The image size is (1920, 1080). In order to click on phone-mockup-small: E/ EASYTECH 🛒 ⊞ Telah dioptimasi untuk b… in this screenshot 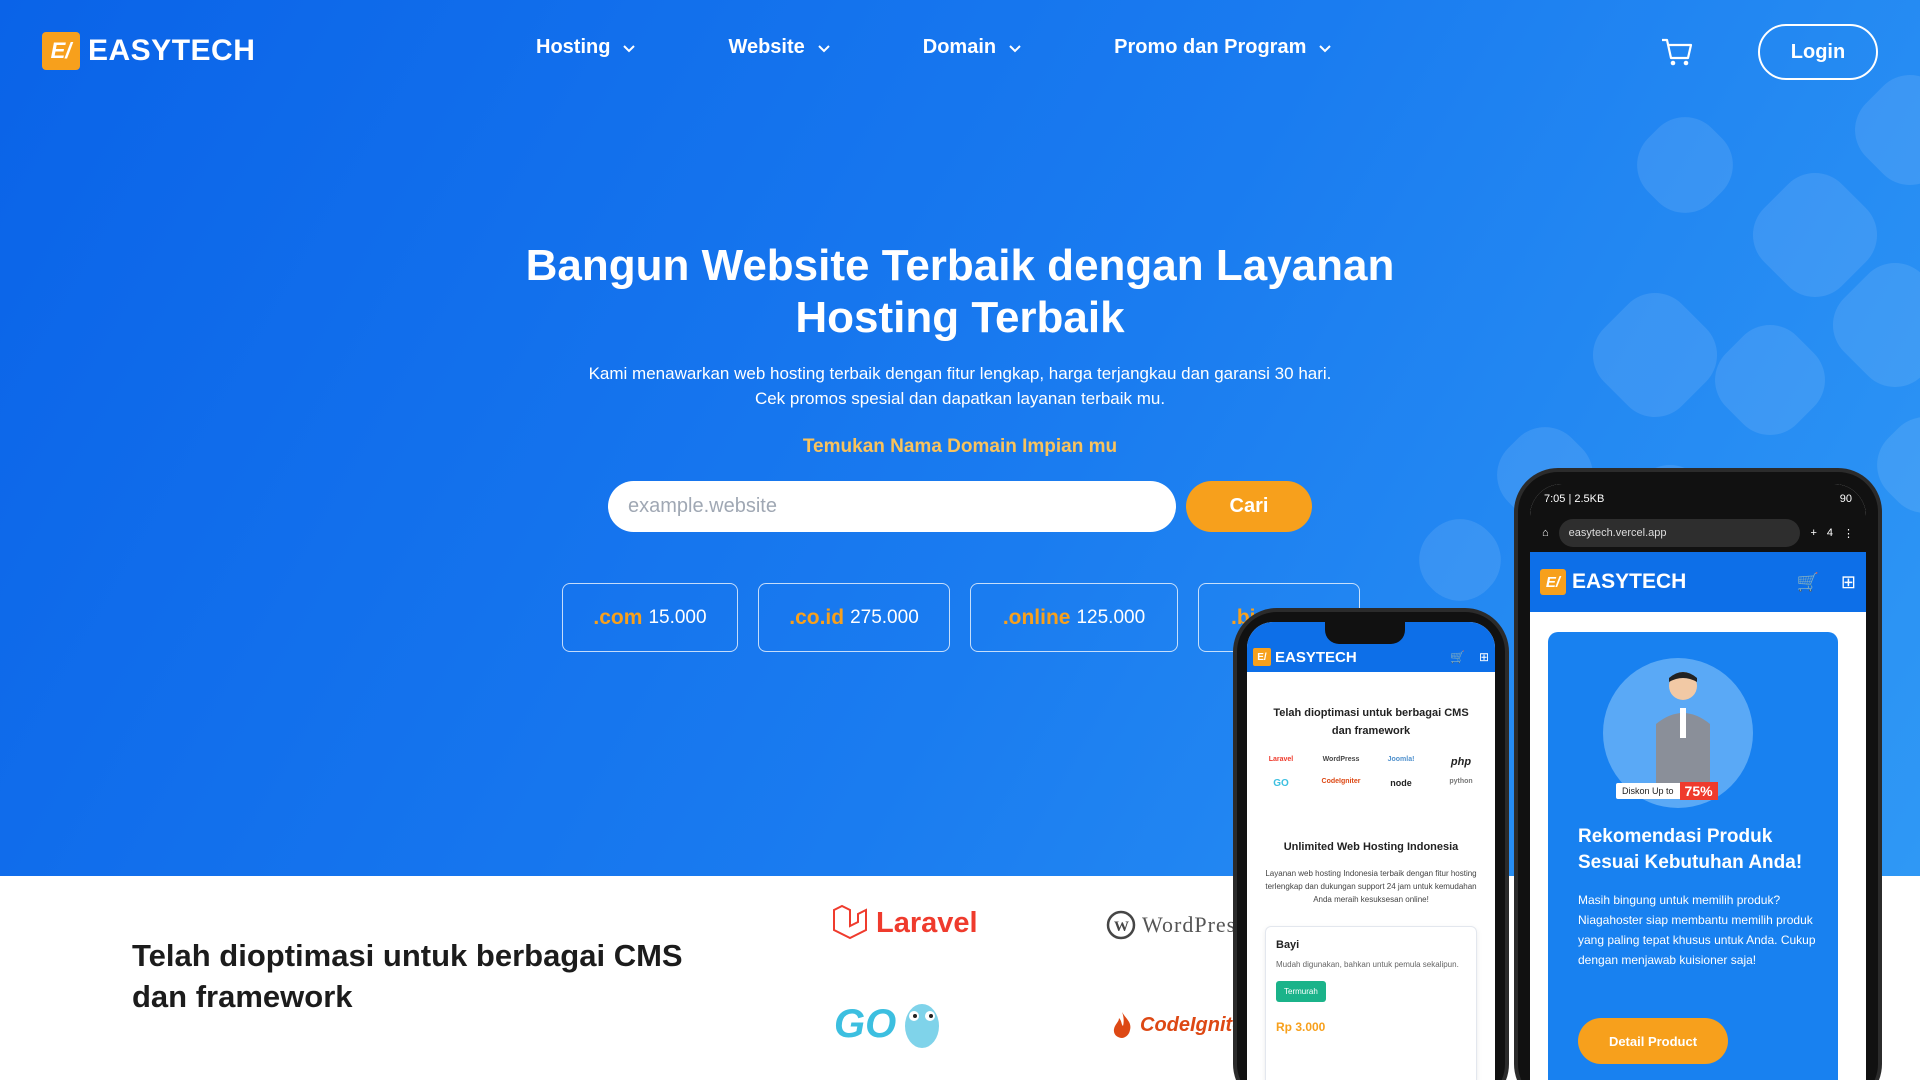, I will do `click(1371, 844)`.